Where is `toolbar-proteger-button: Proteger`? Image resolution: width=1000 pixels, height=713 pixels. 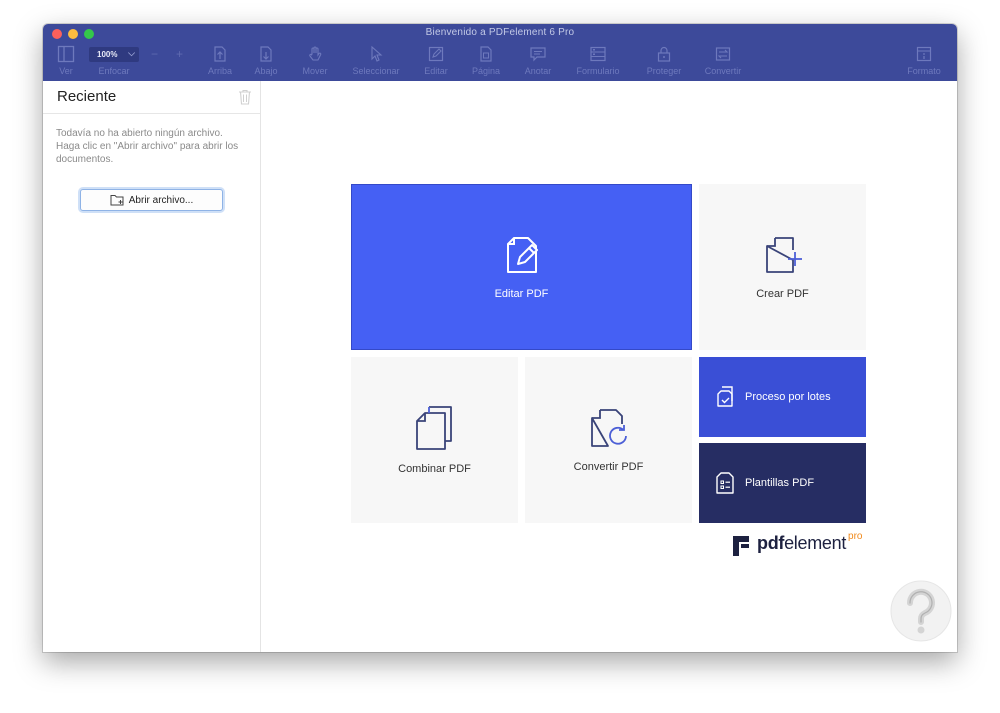 toolbar-proteger-button: Proteger is located at coordinates (664, 61).